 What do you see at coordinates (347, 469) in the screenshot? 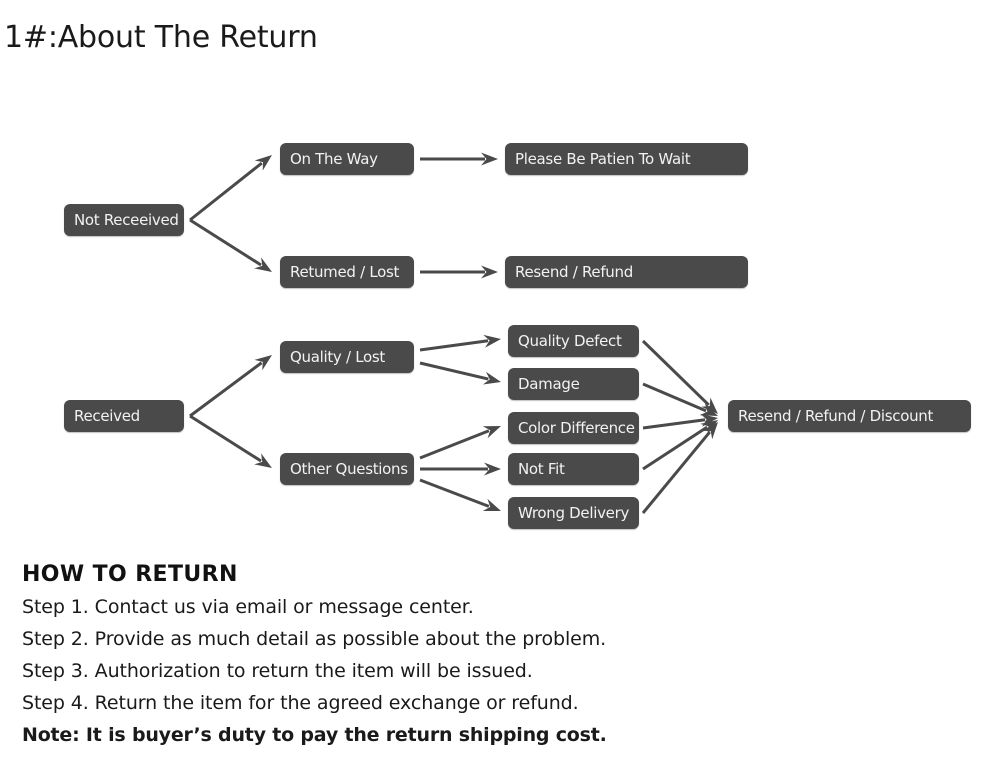
I see `flow-node-other-questions: Other Questions` at bounding box center [347, 469].